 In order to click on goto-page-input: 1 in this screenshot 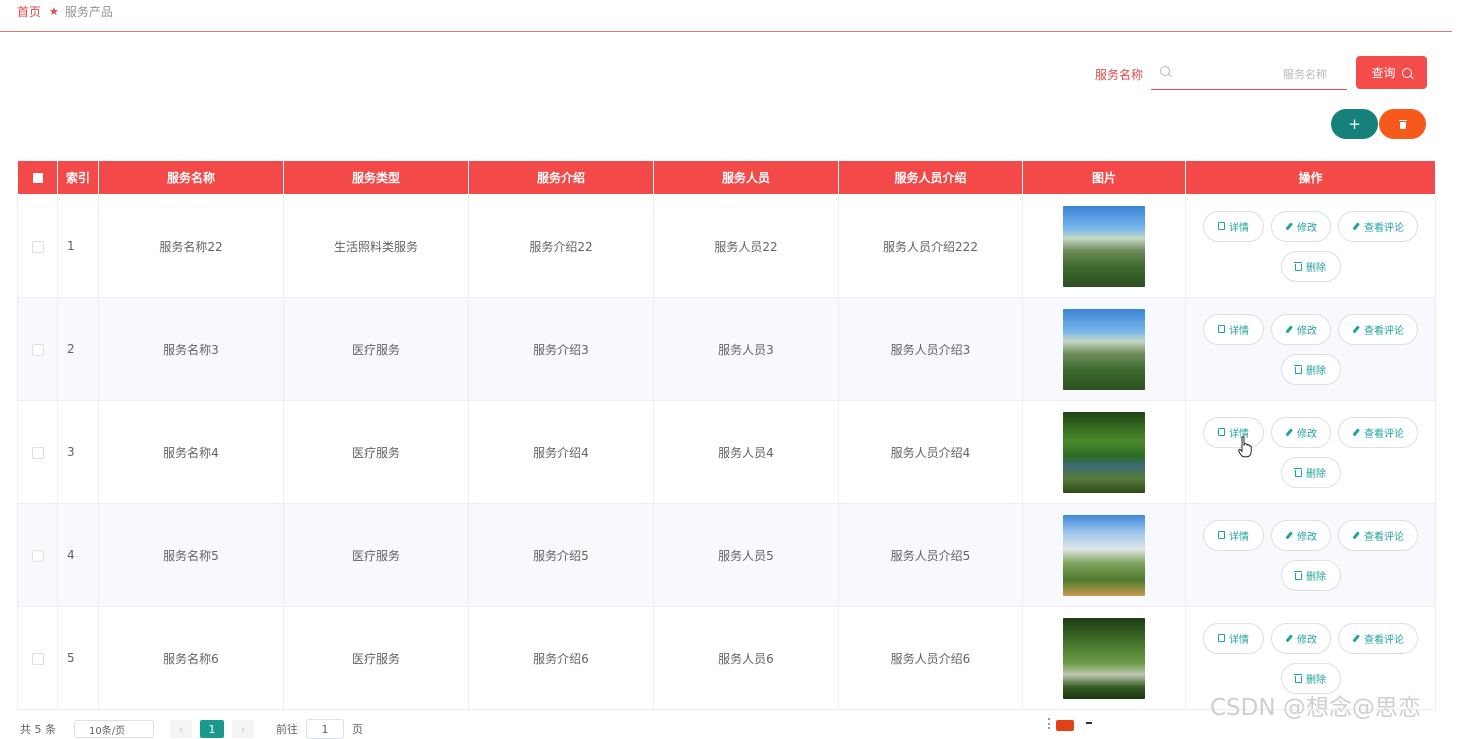, I will do `click(325, 729)`.